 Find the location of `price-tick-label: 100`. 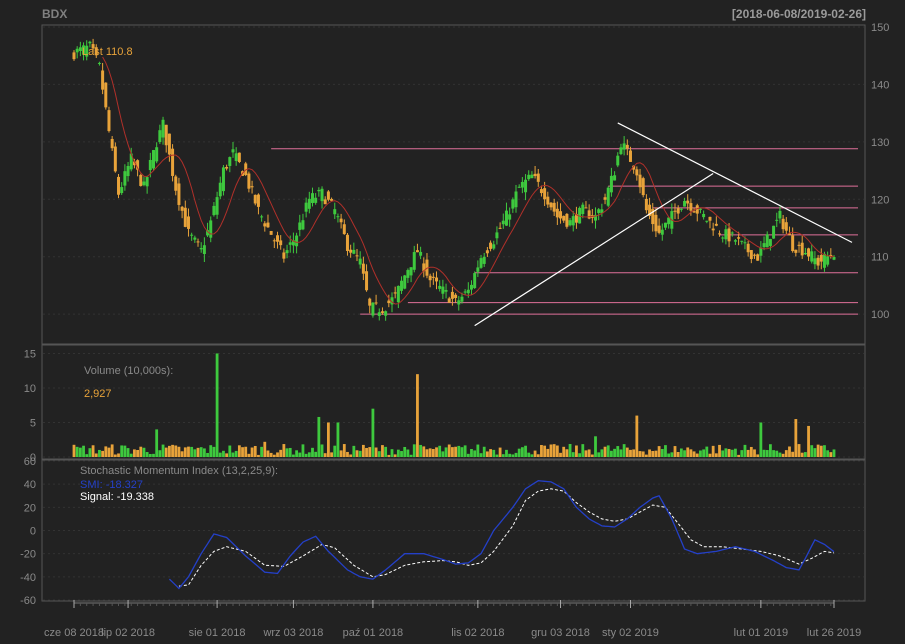

price-tick-label: 100 is located at coordinates (880, 315).